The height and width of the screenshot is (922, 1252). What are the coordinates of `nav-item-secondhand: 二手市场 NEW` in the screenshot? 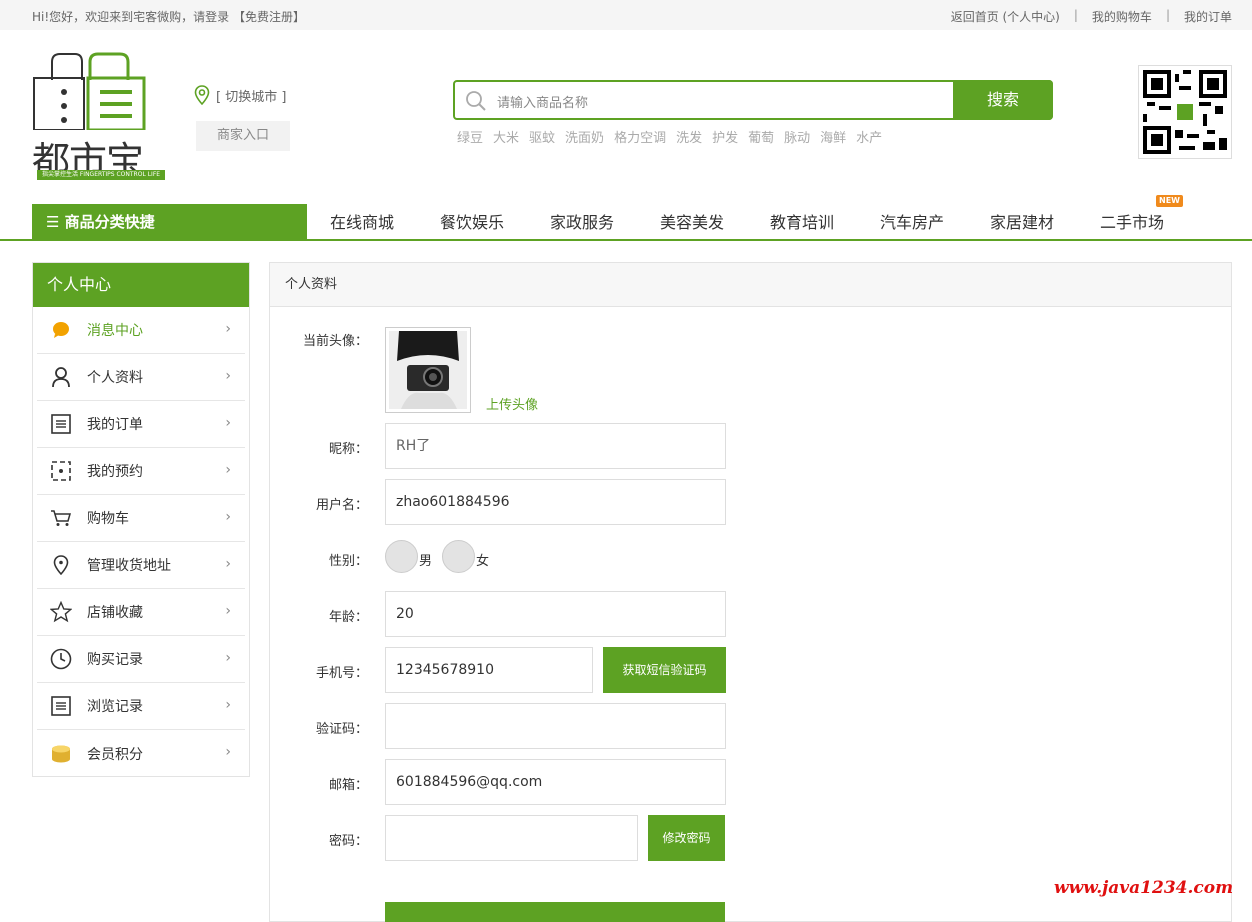 It's located at (1132, 218).